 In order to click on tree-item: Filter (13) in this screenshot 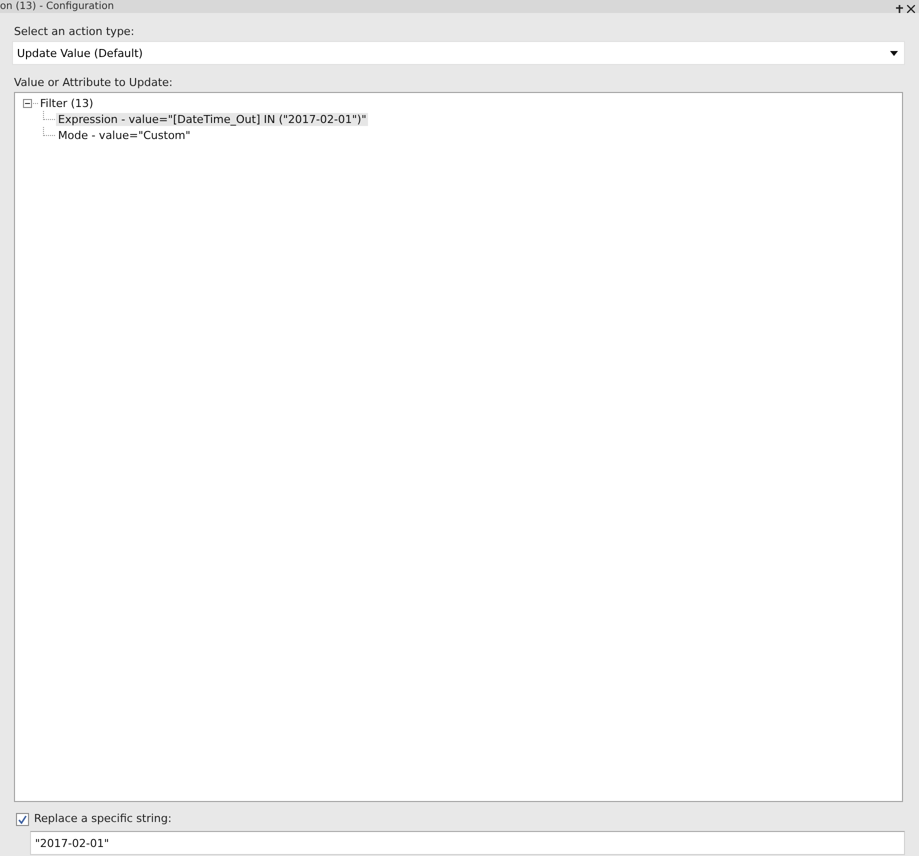, I will do `click(67, 103)`.